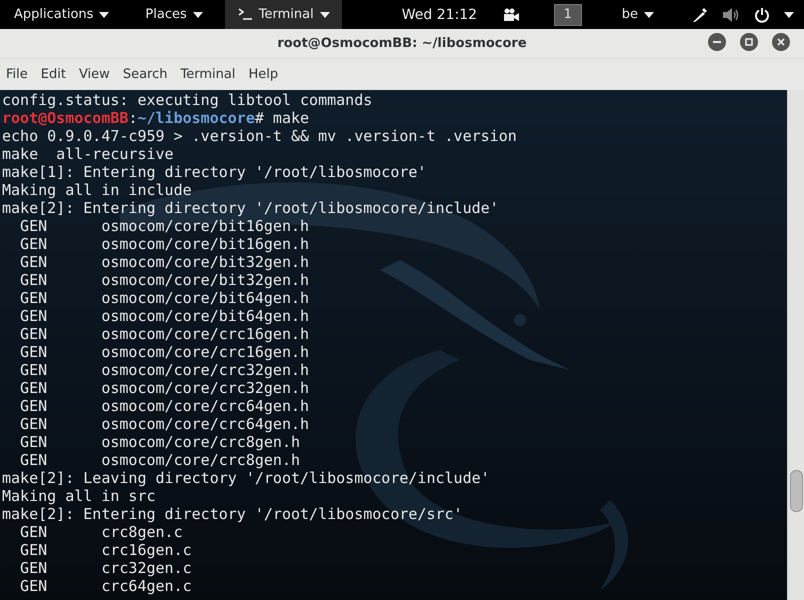 This screenshot has width=804, height=600. I want to click on prompt-line: root@OsmocomBB:~/libosmocore# make, so click(156, 118).